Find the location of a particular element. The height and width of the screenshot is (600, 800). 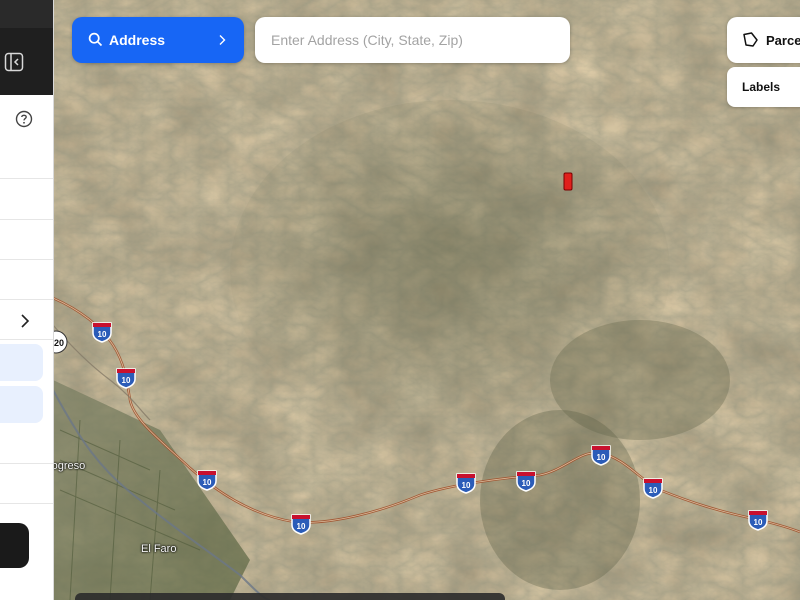

left-sidebar is located at coordinates (27, 300).